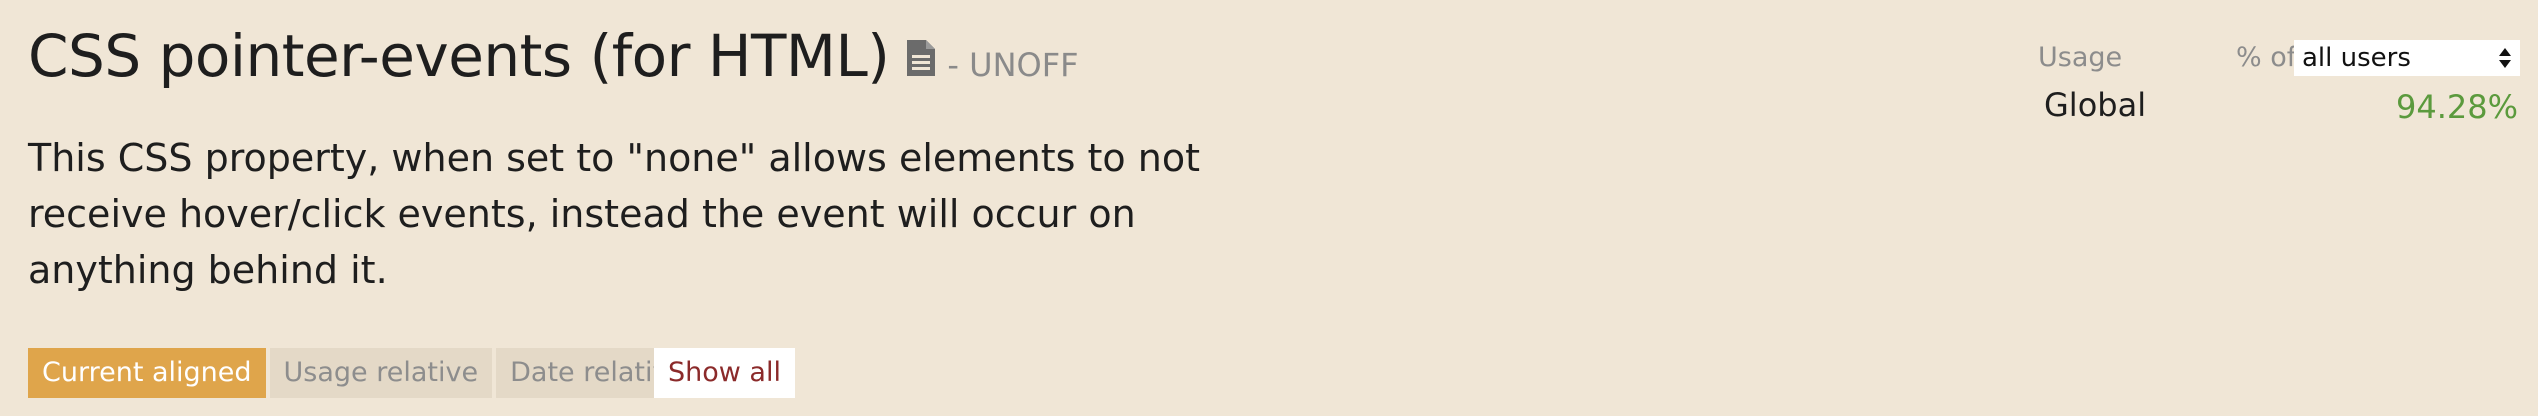 The image size is (2538, 416). I want to click on users-select: all users, so click(2407, 58).